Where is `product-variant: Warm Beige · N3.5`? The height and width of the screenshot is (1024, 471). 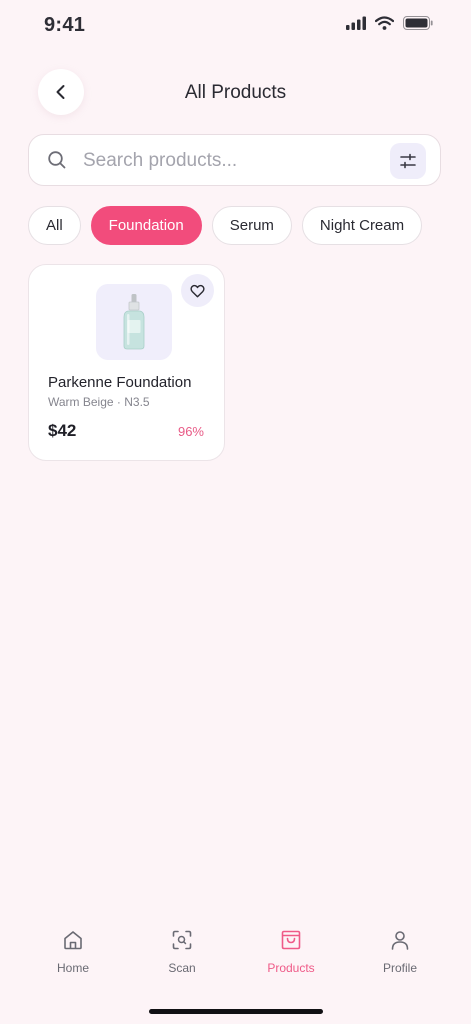 product-variant: Warm Beige · N3.5 is located at coordinates (99, 402).